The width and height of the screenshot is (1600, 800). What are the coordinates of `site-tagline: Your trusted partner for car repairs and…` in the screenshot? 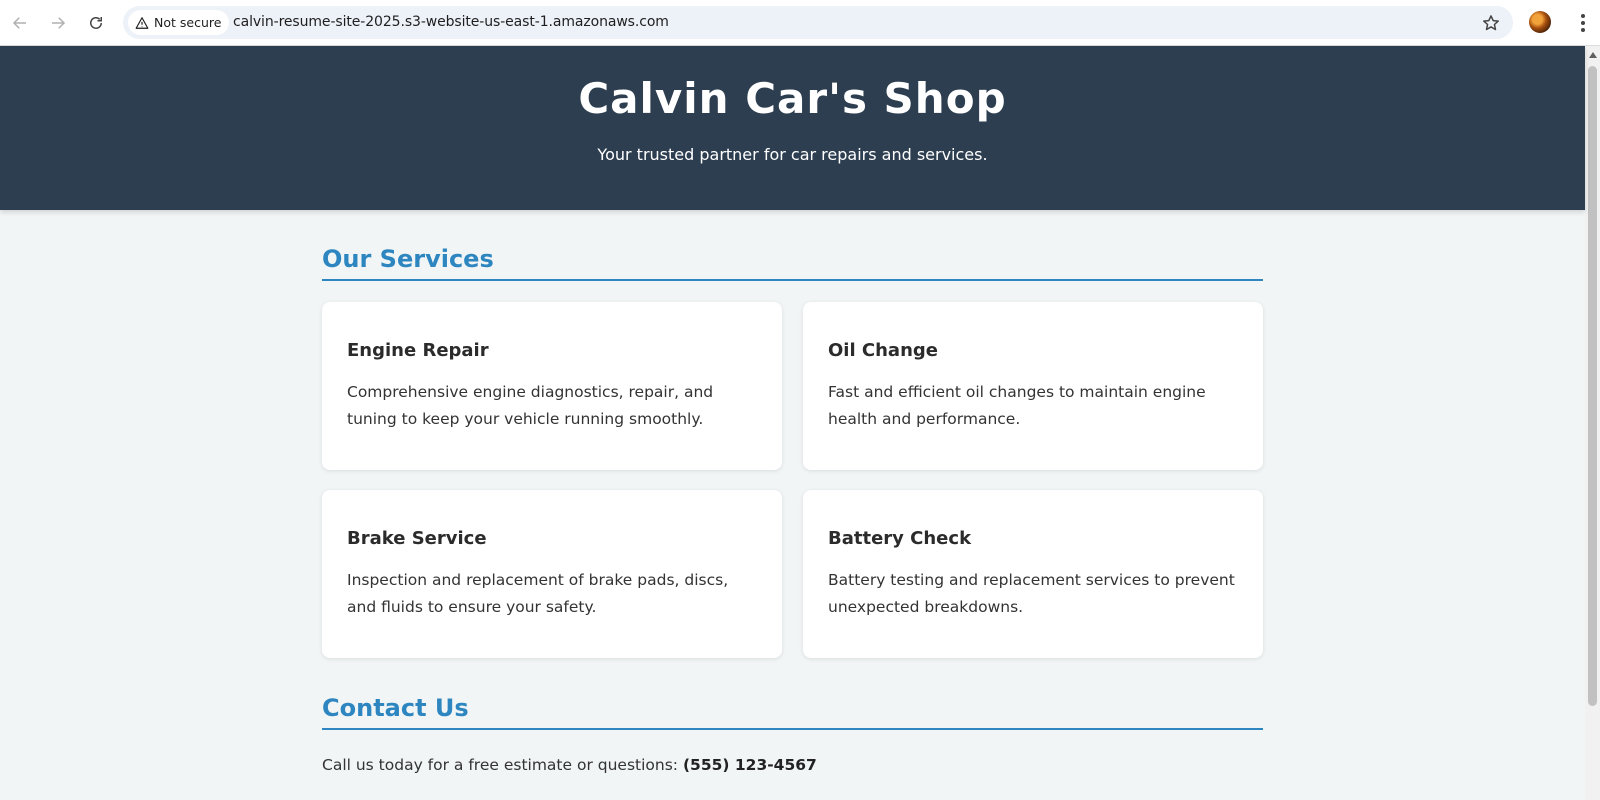 It's located at (792, 154).